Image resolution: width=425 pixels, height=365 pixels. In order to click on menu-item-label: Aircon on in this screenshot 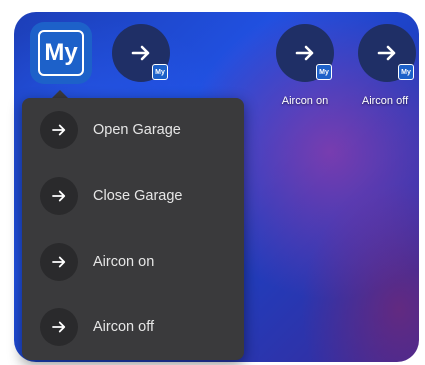, I will do `click(124, 262)`.